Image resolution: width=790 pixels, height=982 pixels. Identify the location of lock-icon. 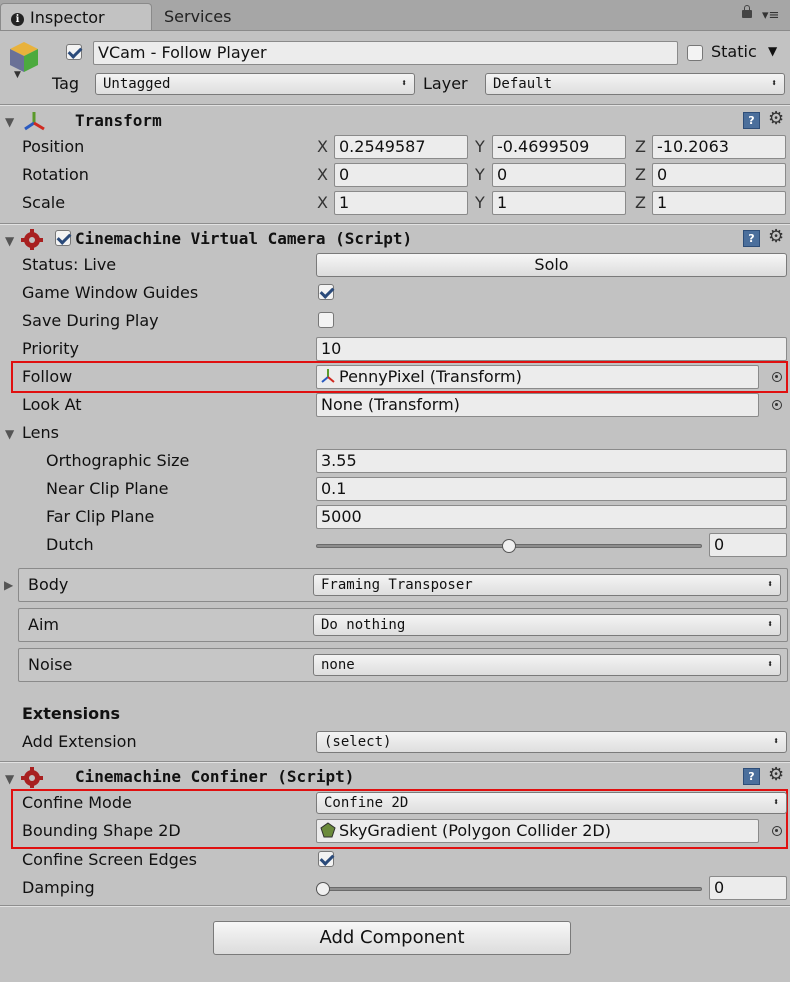
(747, 11).